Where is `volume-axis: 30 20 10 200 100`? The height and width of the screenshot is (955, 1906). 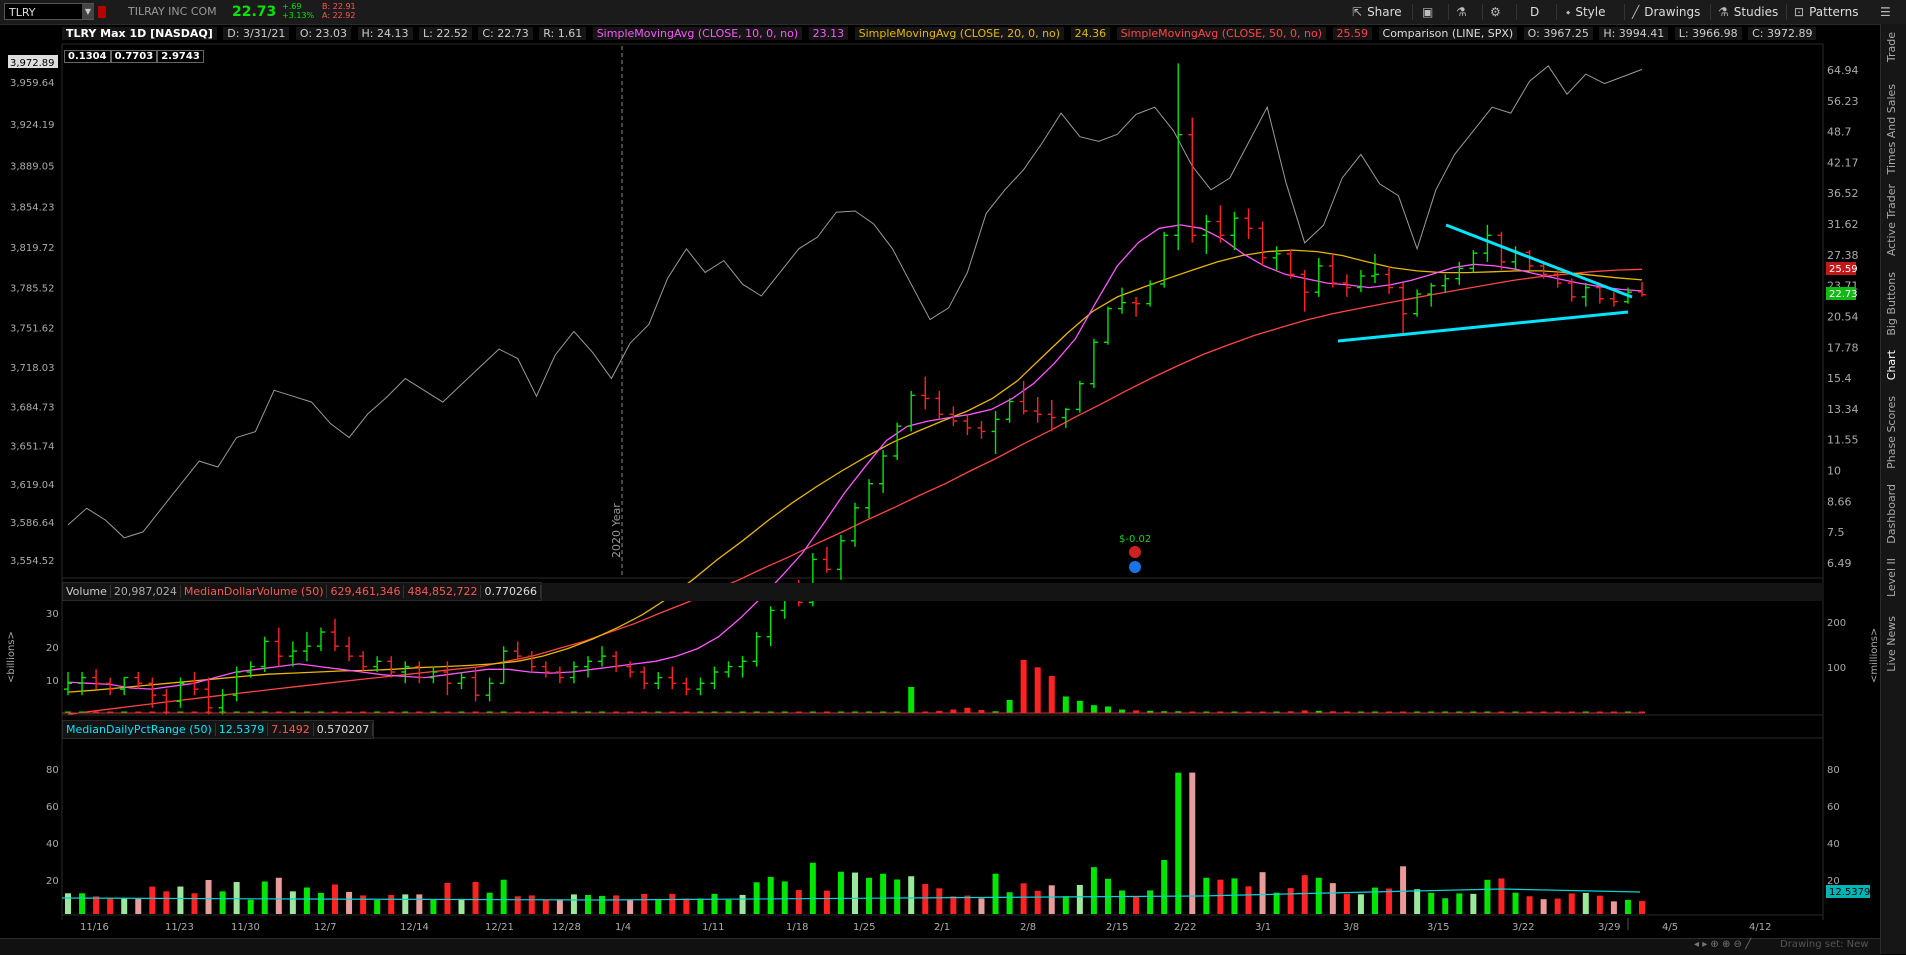
volume-axis: 30 20 10 200 100 is located at coordinates (946, 648).